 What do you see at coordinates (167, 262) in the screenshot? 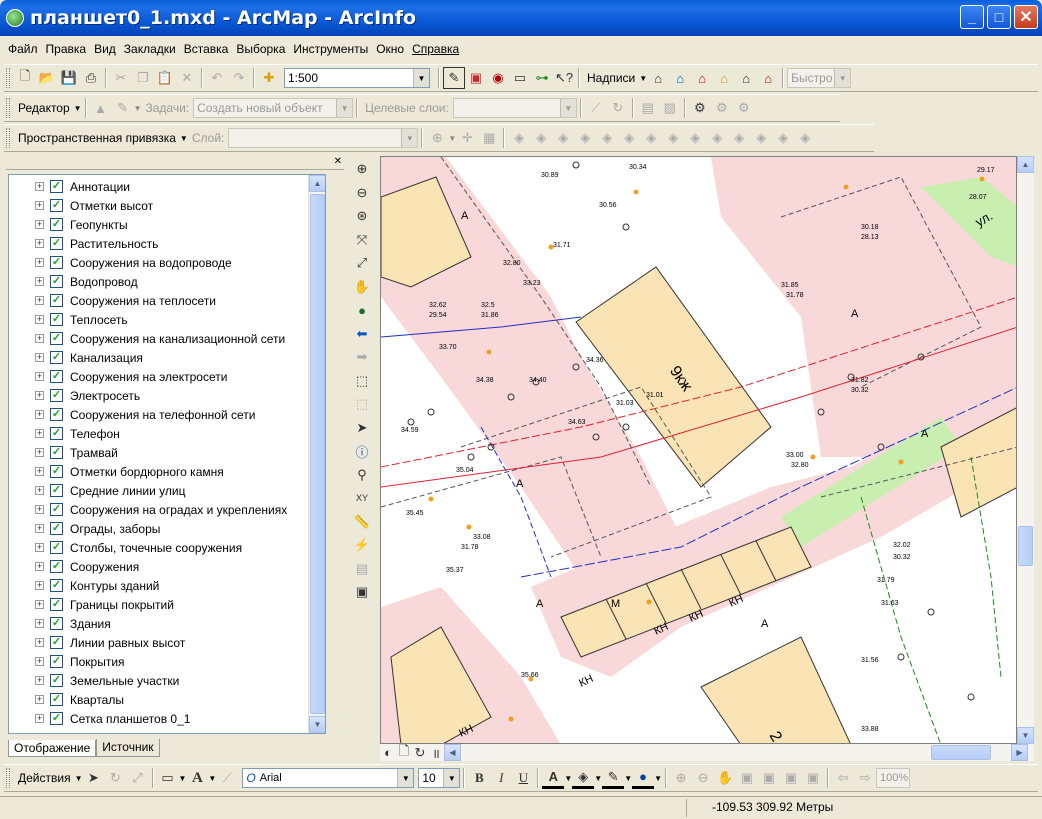
I see `layer-row: + ✓ Сооружения на водопроводе` at bounding box center [167, 262].